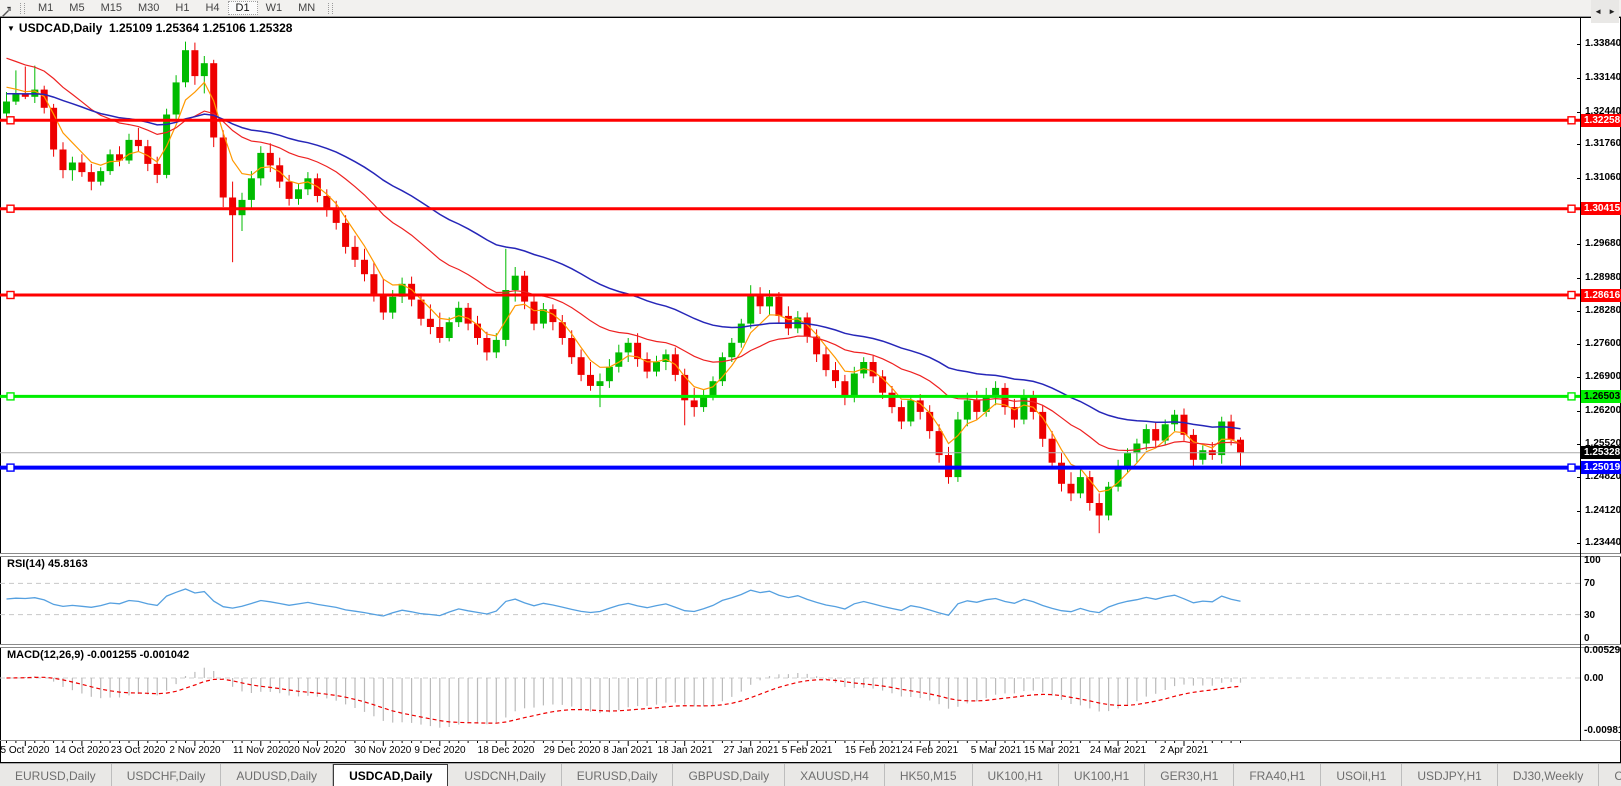  What do you see at coordinates (1603, 43) in the screenshot?
I see `price-tick-label: 1.33840` at bounding box center [1603, 43].